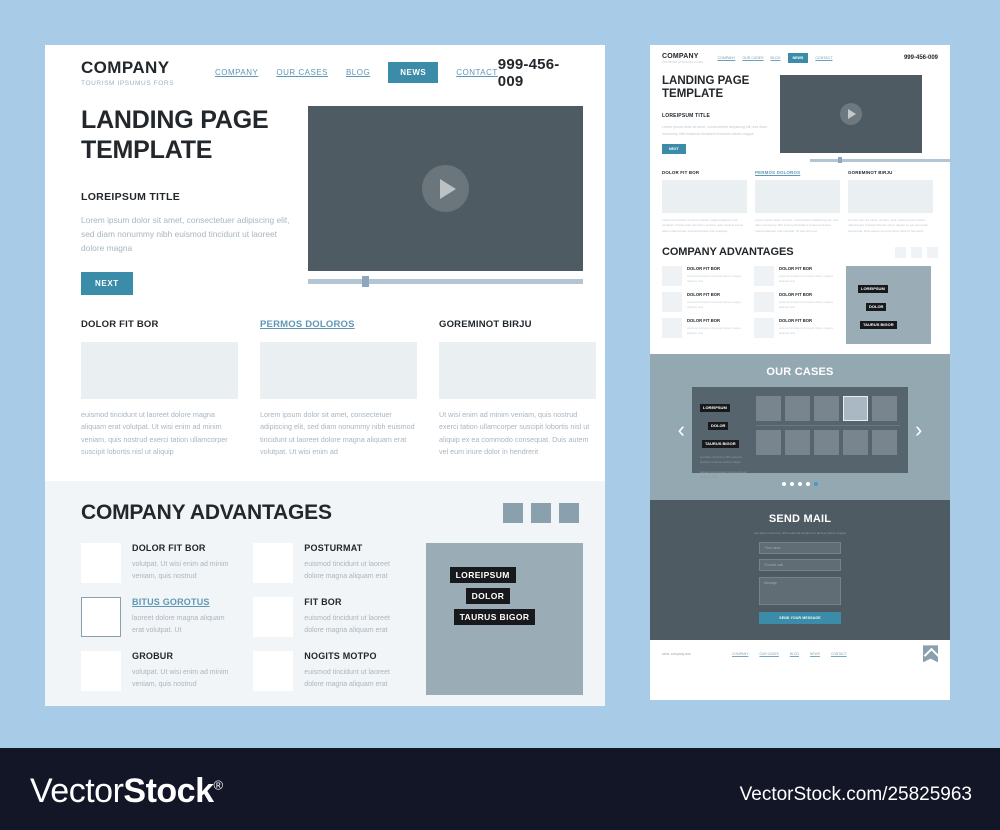 The height and width of the screenshot is (830, 1000). What do you see at coordinates (445, 281) in the screenshot?
I see `hero-slider` at bounding box center [445, 281].